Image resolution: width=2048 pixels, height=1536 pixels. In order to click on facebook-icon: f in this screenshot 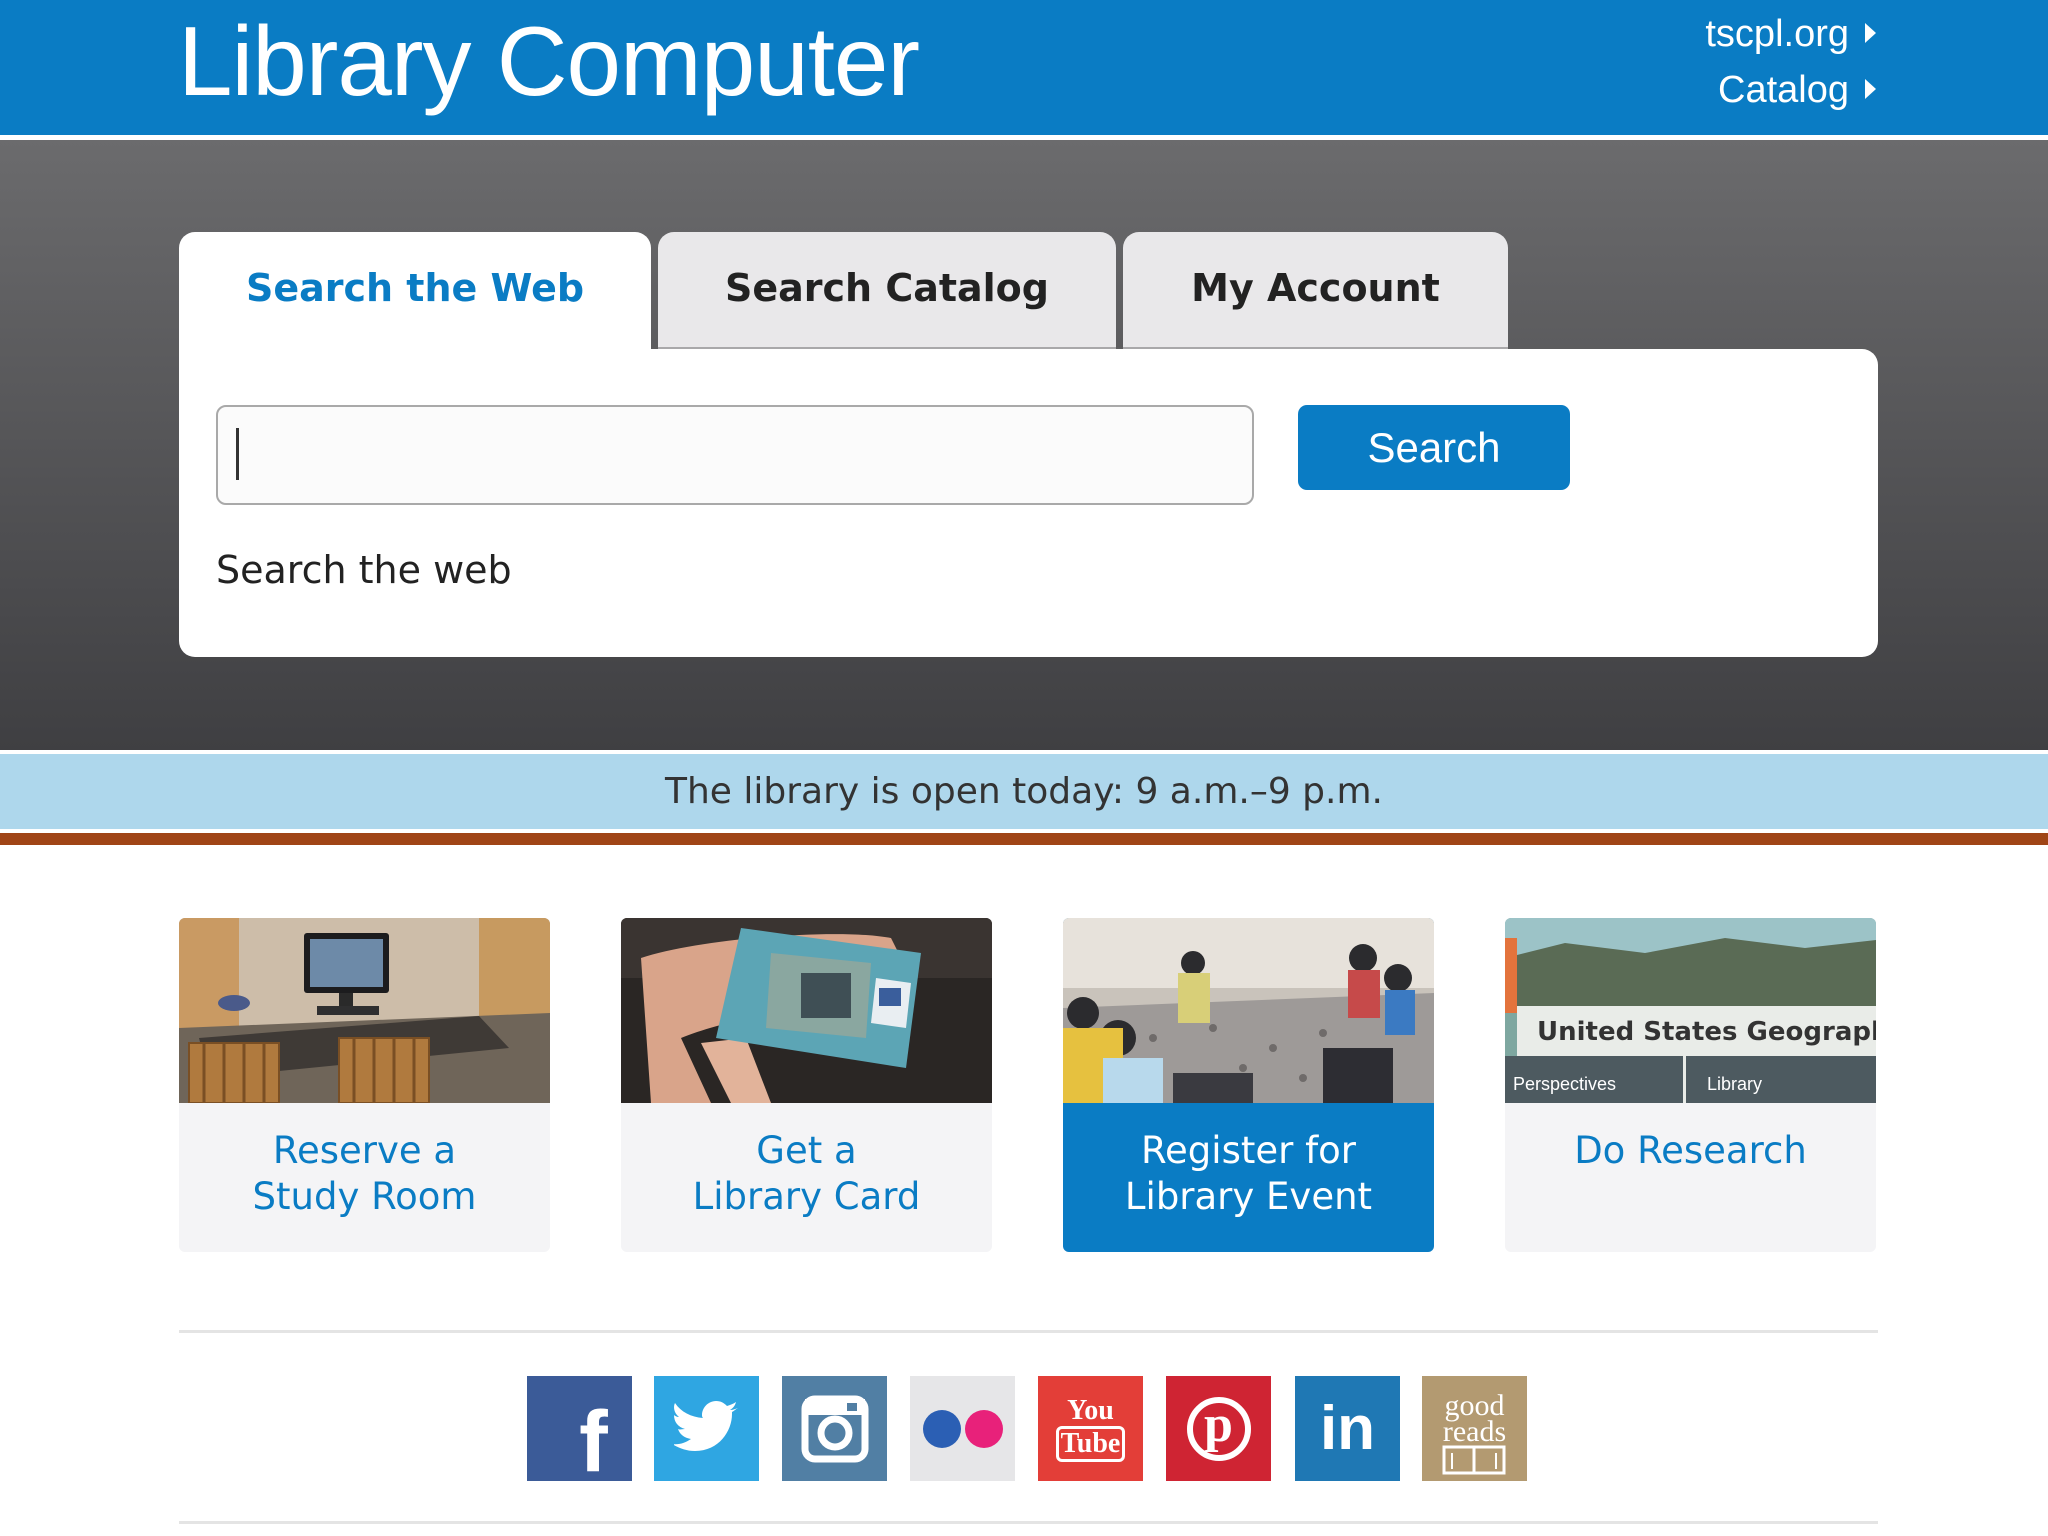, I will do `click(579, 1428)`.